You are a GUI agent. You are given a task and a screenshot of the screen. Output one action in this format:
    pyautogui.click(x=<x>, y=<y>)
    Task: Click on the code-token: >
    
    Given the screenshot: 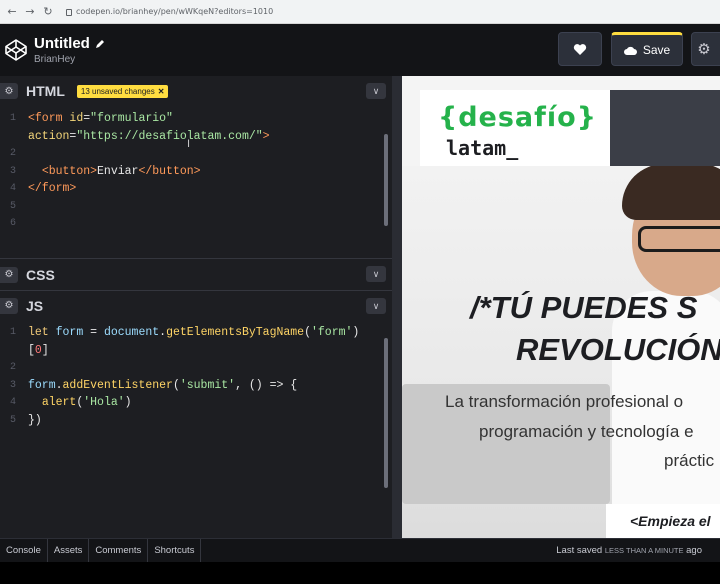 What is the action you would take?
    pyautogui.click(x=266, y=136)
    